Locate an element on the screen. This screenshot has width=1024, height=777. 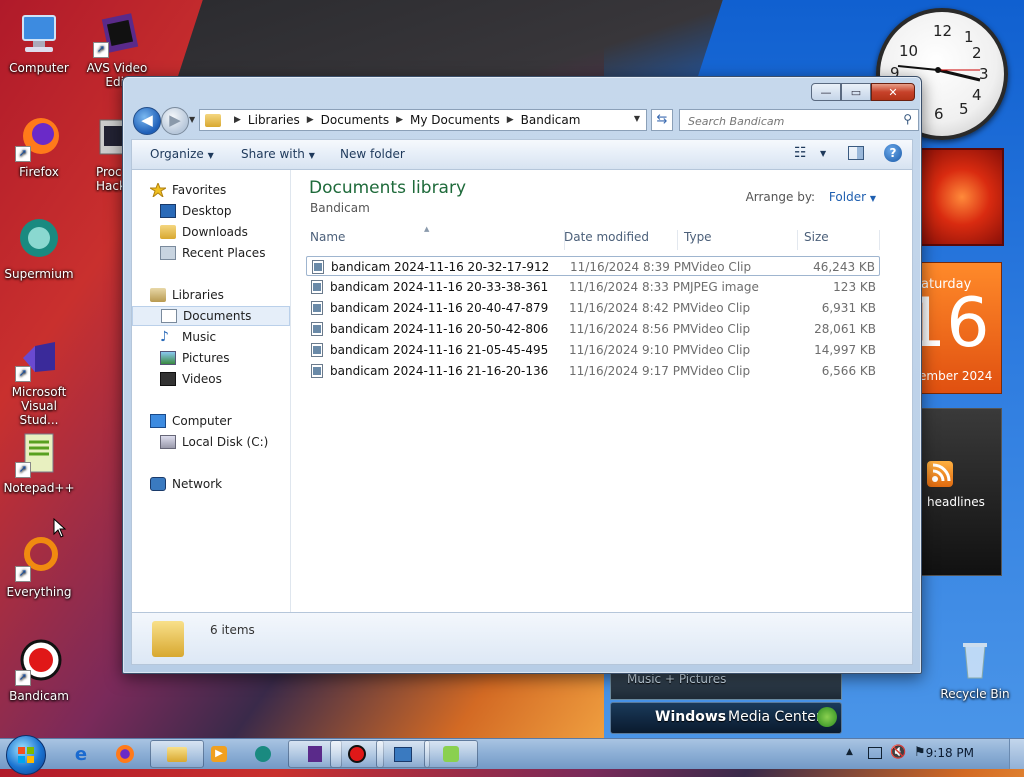
desktop-icon-computer: Computer is located at coordinates (39, 42).